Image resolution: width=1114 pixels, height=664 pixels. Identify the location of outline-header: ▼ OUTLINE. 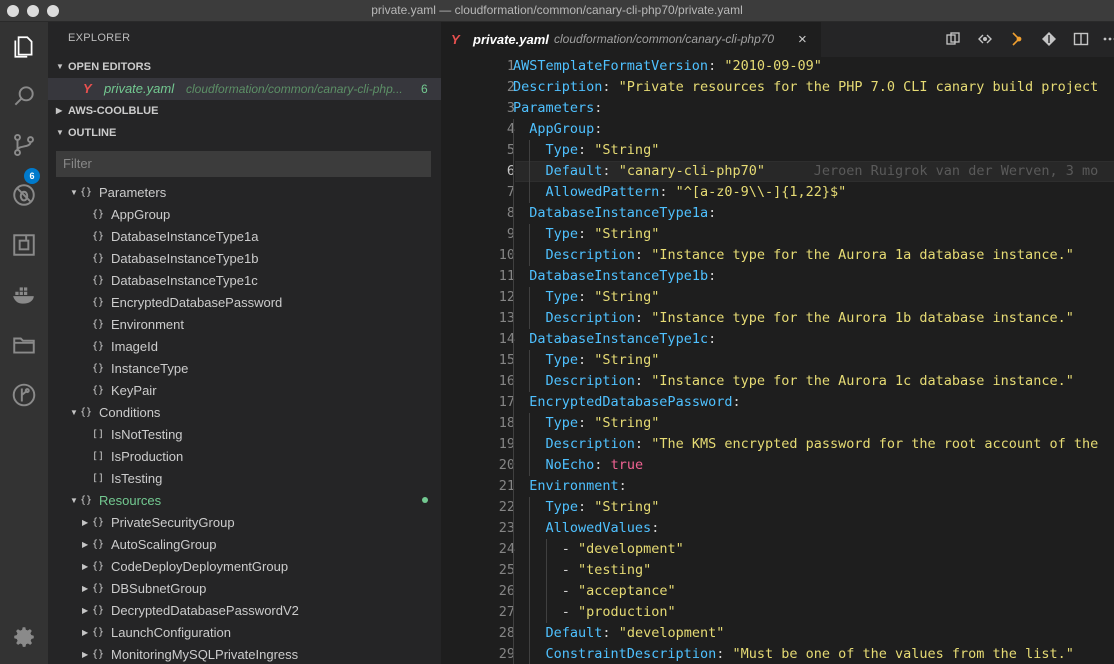
(244, 133).